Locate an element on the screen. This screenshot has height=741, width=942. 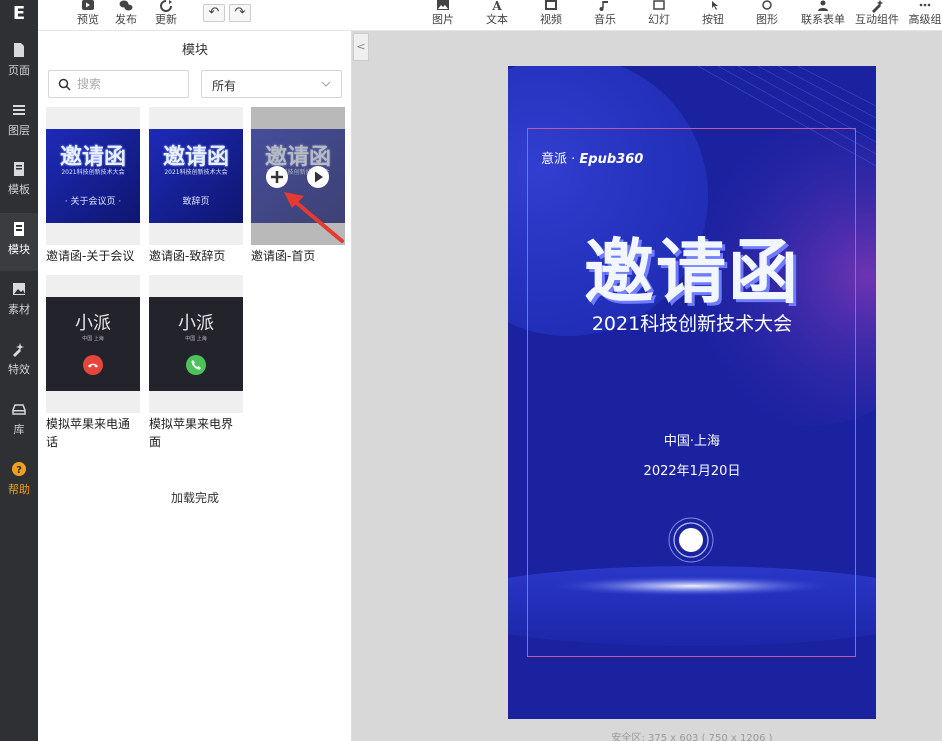
rail-item-module: 模块 is located at coordinates (19, 242).